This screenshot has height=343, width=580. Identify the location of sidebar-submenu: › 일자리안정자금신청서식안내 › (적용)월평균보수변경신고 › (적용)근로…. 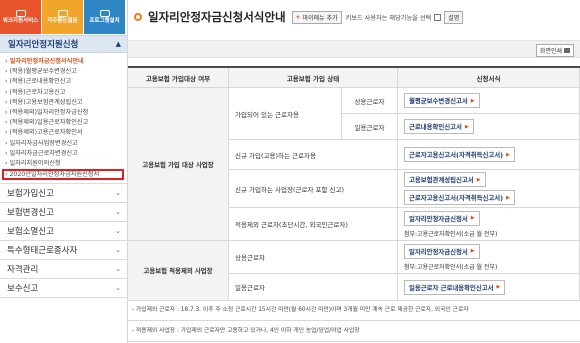
(63, 118).